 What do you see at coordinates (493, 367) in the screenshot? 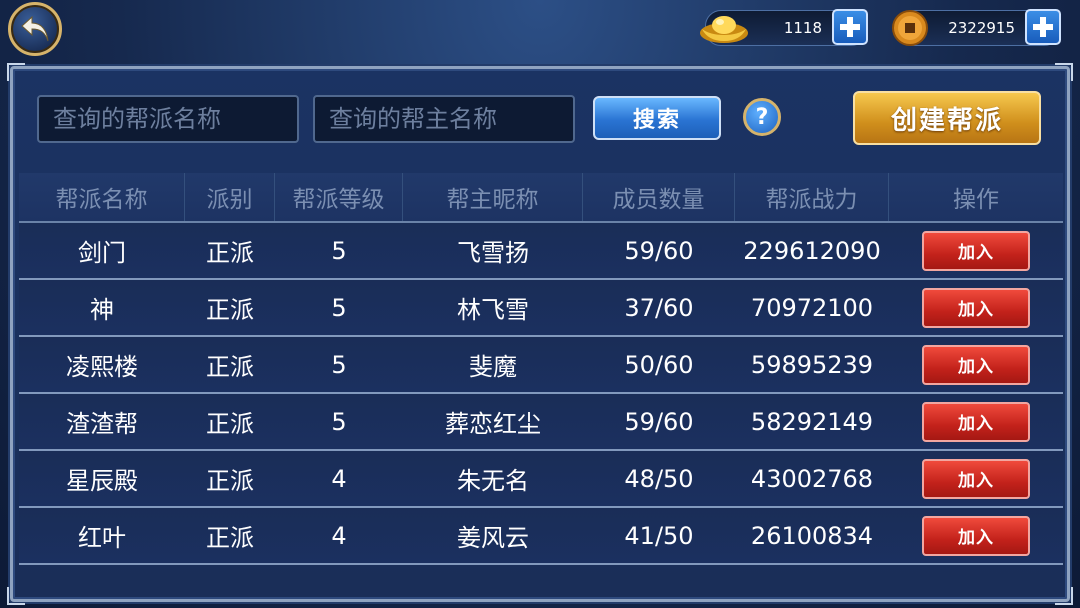
I see `guild-leader: 斐魔` at bounding box center [493, 367].